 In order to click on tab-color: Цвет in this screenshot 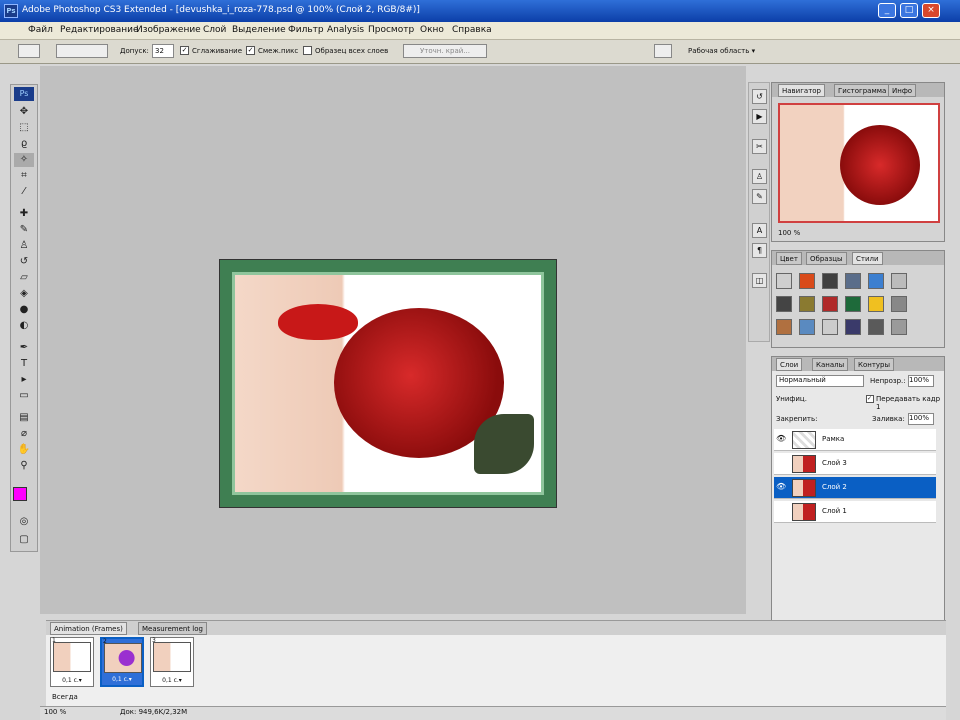, I will do `click(789, 258)`.